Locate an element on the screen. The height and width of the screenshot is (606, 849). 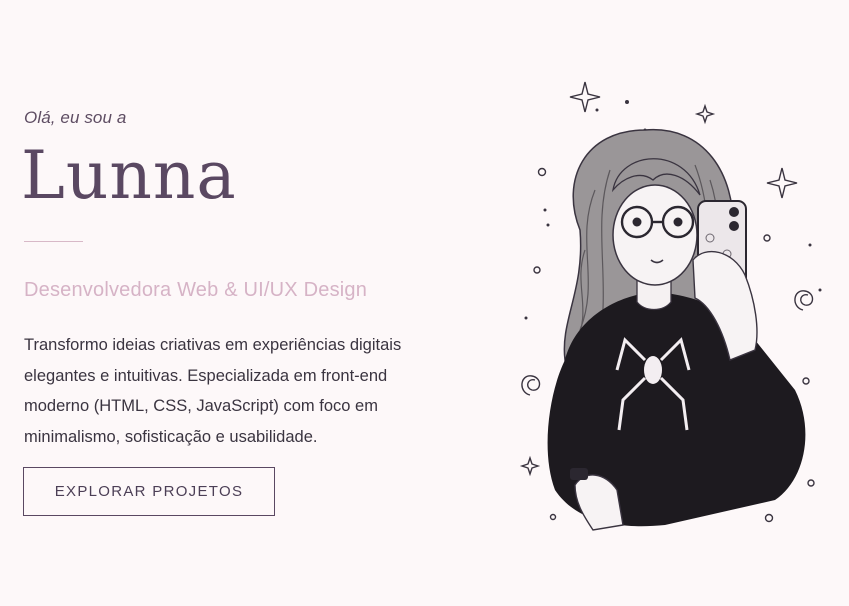
greeting-text: Olá, eu sou a is located at coordinates (75, 117).